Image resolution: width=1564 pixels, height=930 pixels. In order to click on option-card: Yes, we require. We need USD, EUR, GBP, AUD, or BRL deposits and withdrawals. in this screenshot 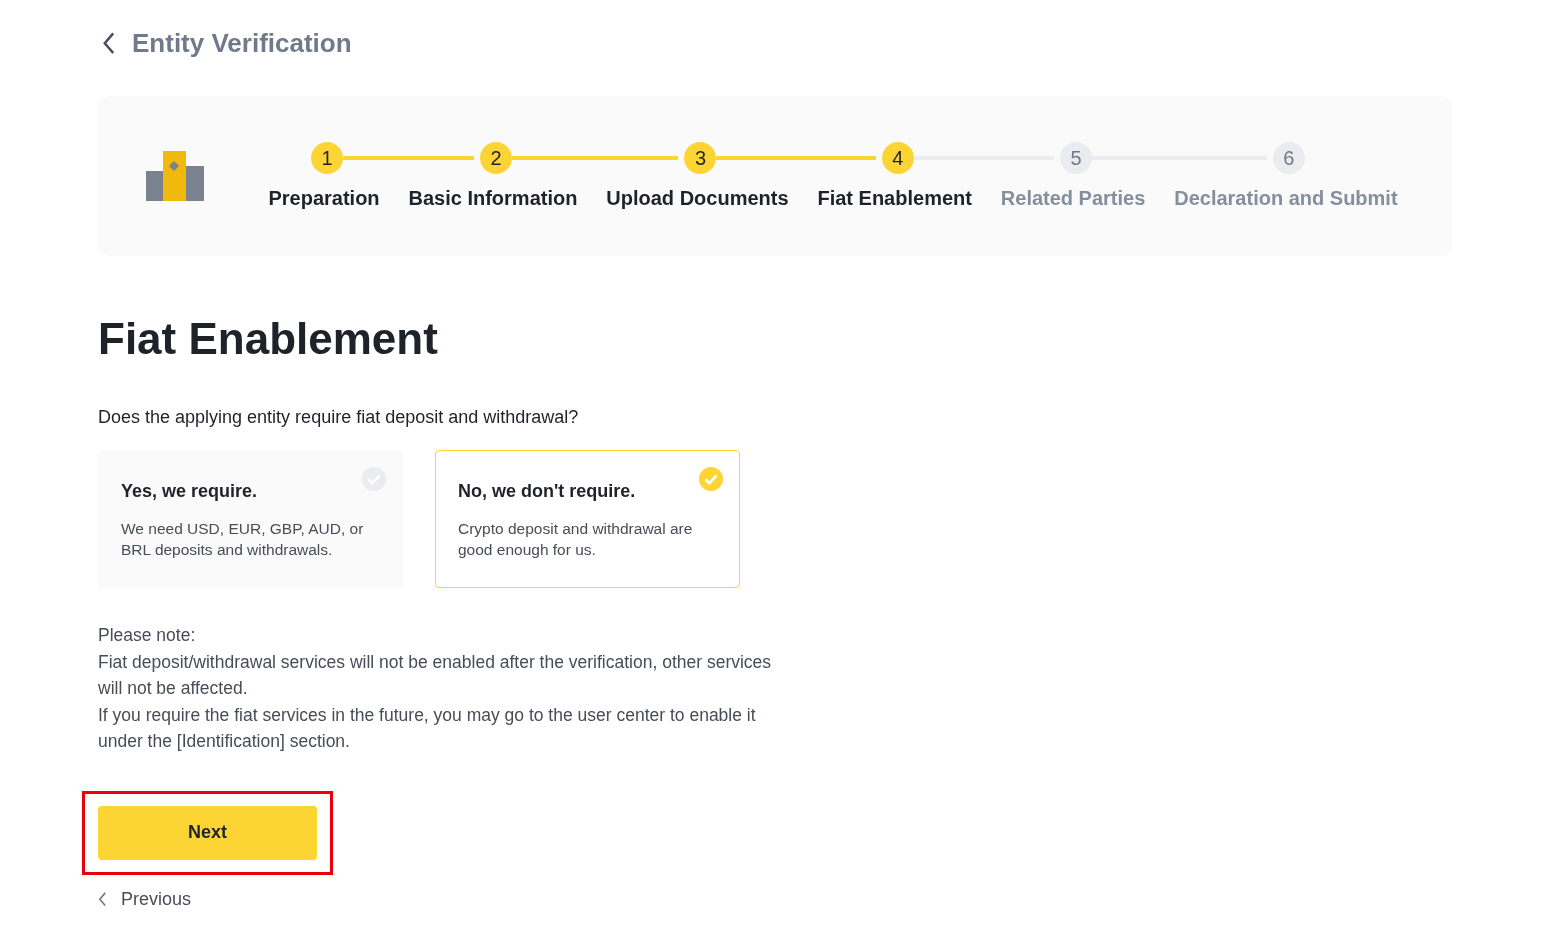, I will do `click(250, 519)`.